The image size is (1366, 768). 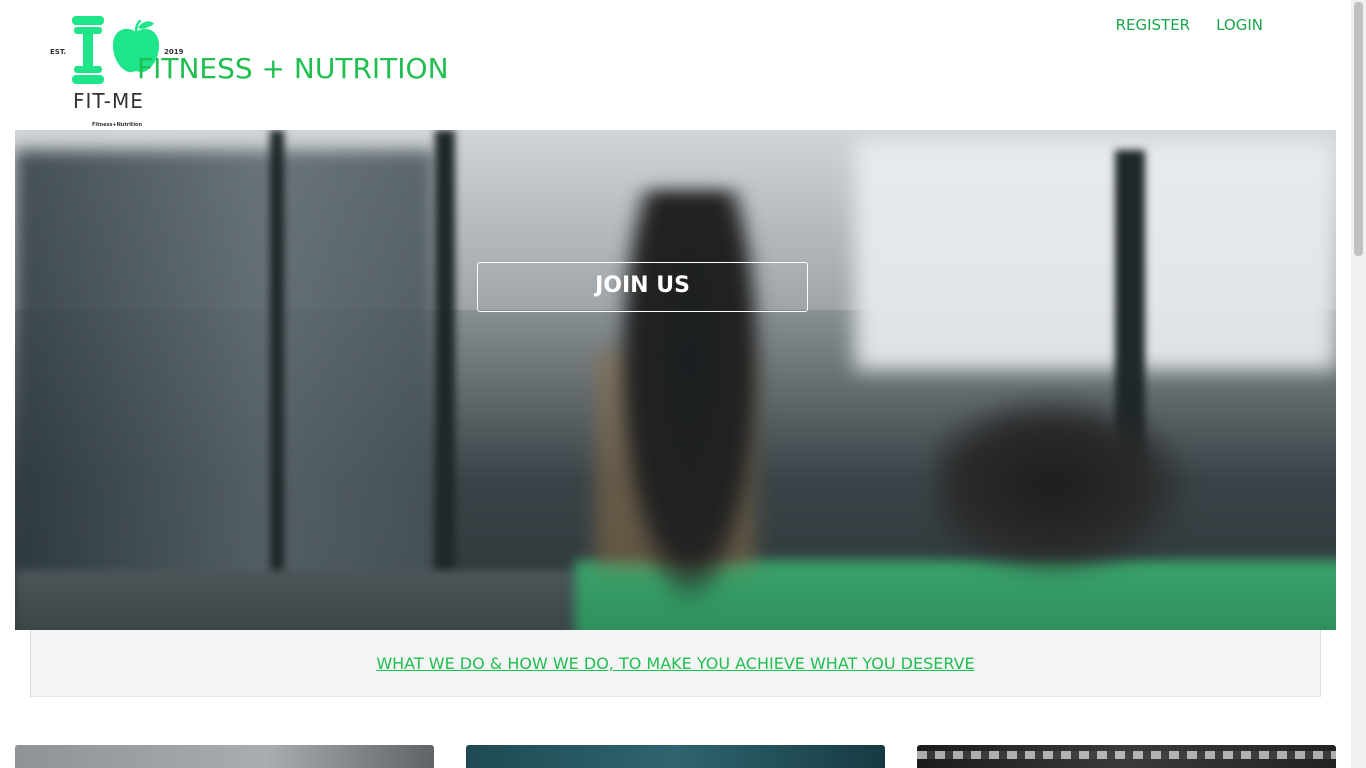 What do you see at coordinates (642, 287) in the screenshot?
I see `join-us-button: JOIN US` at bounding box center [642, 287].